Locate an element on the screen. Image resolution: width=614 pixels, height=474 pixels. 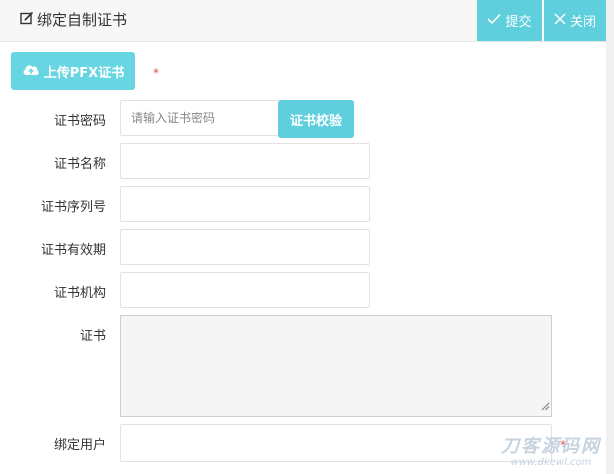
watermark: 刀客源码网 www.dkewl.com is located at coordinates (551, 453).